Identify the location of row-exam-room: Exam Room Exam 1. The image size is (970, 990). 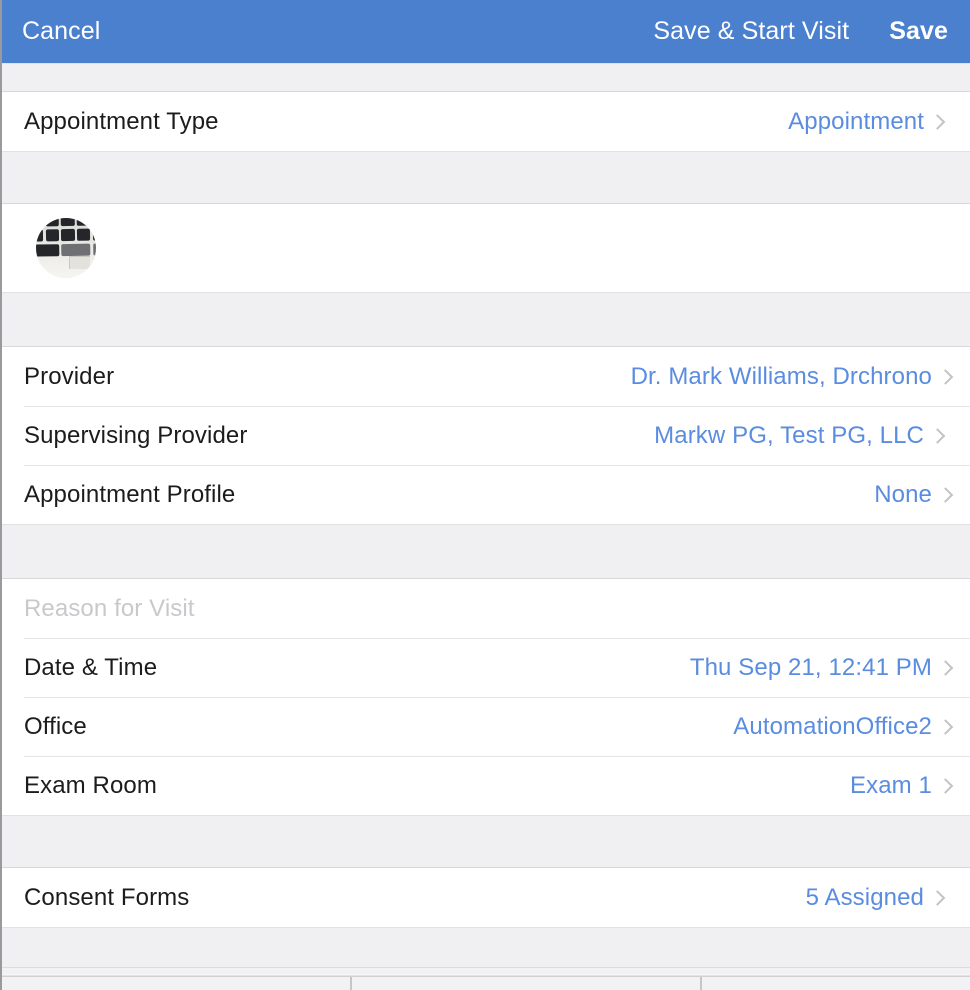
(486, 785).